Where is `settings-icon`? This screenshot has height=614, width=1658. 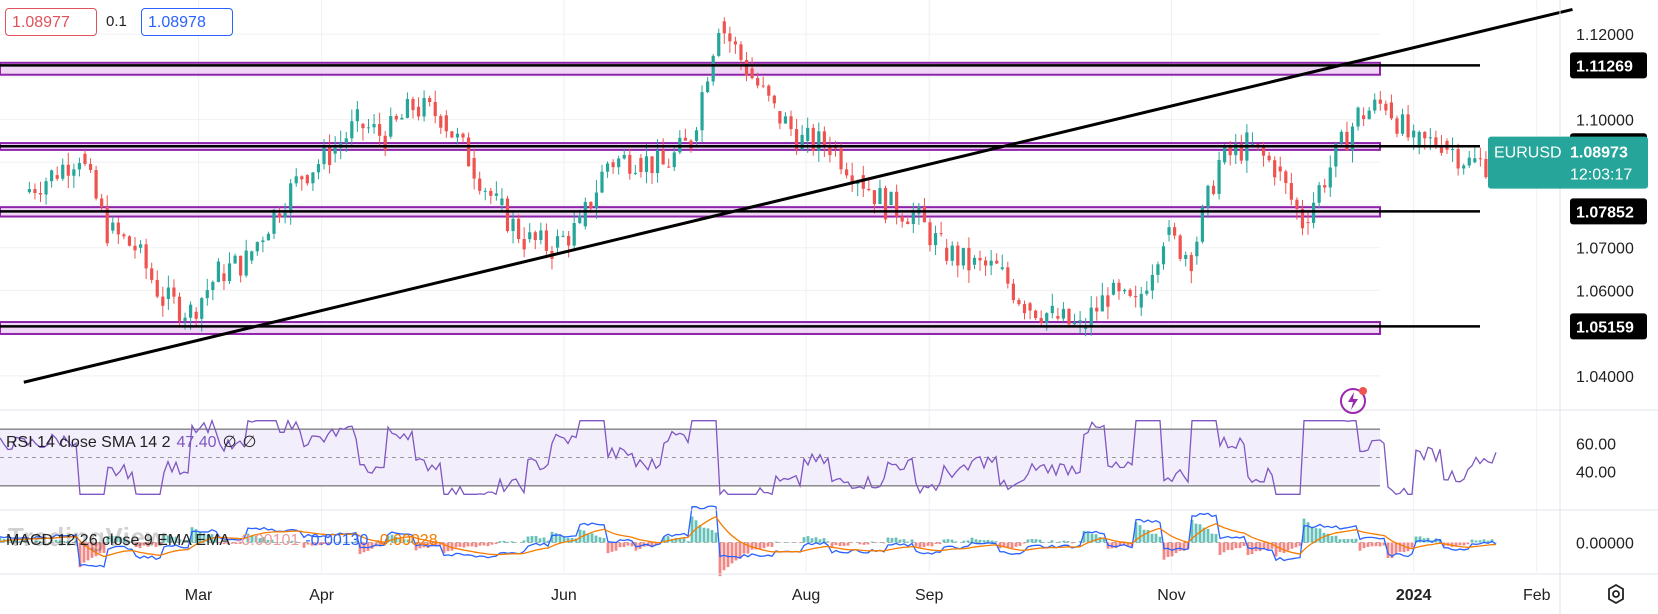 settings-icon is located at coordinates (1616, 594).